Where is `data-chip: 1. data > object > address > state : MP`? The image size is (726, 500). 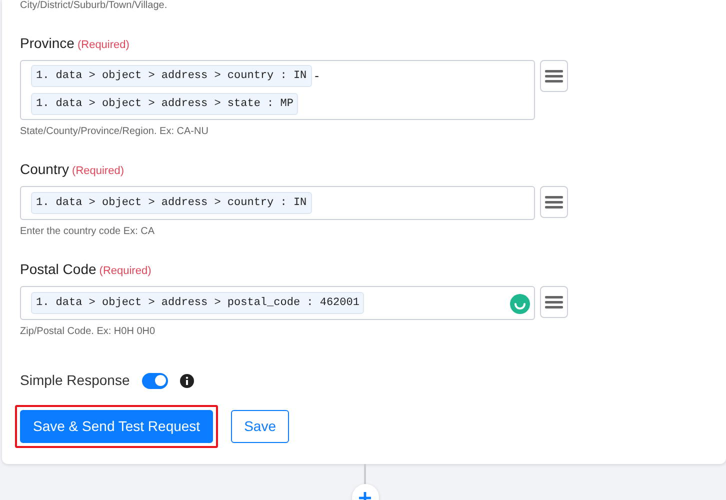
data-chip: 1. data > object > address > state : MP is located at coordinates (164, 104).